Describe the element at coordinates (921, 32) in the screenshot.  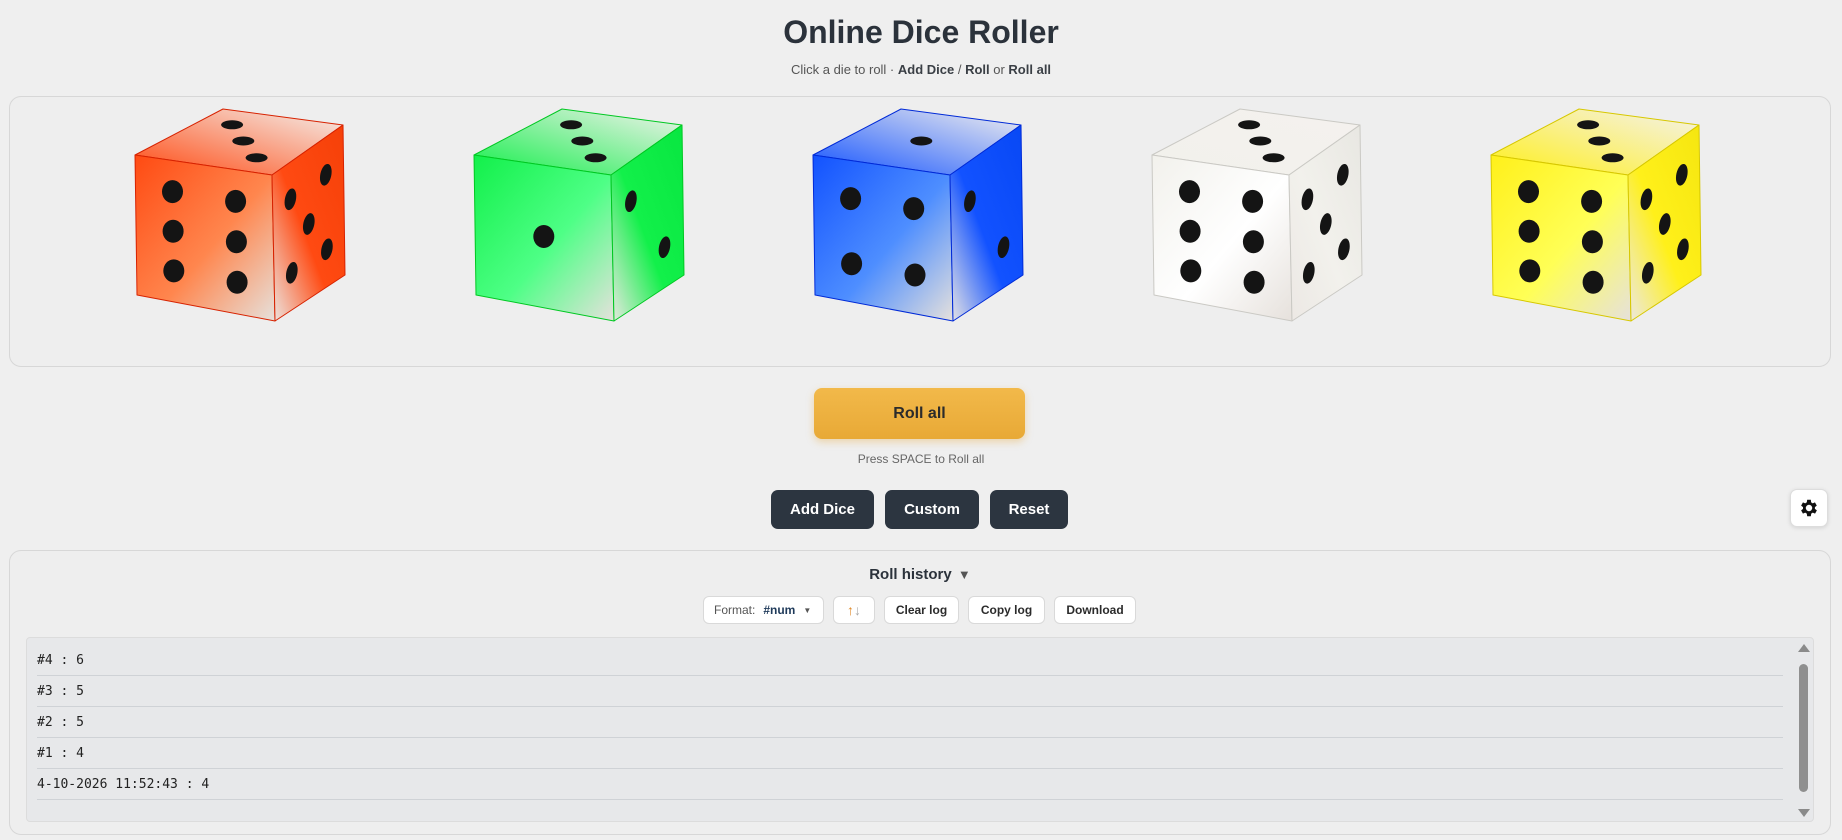
I see `page-title: Online Dice Roller` at that location.